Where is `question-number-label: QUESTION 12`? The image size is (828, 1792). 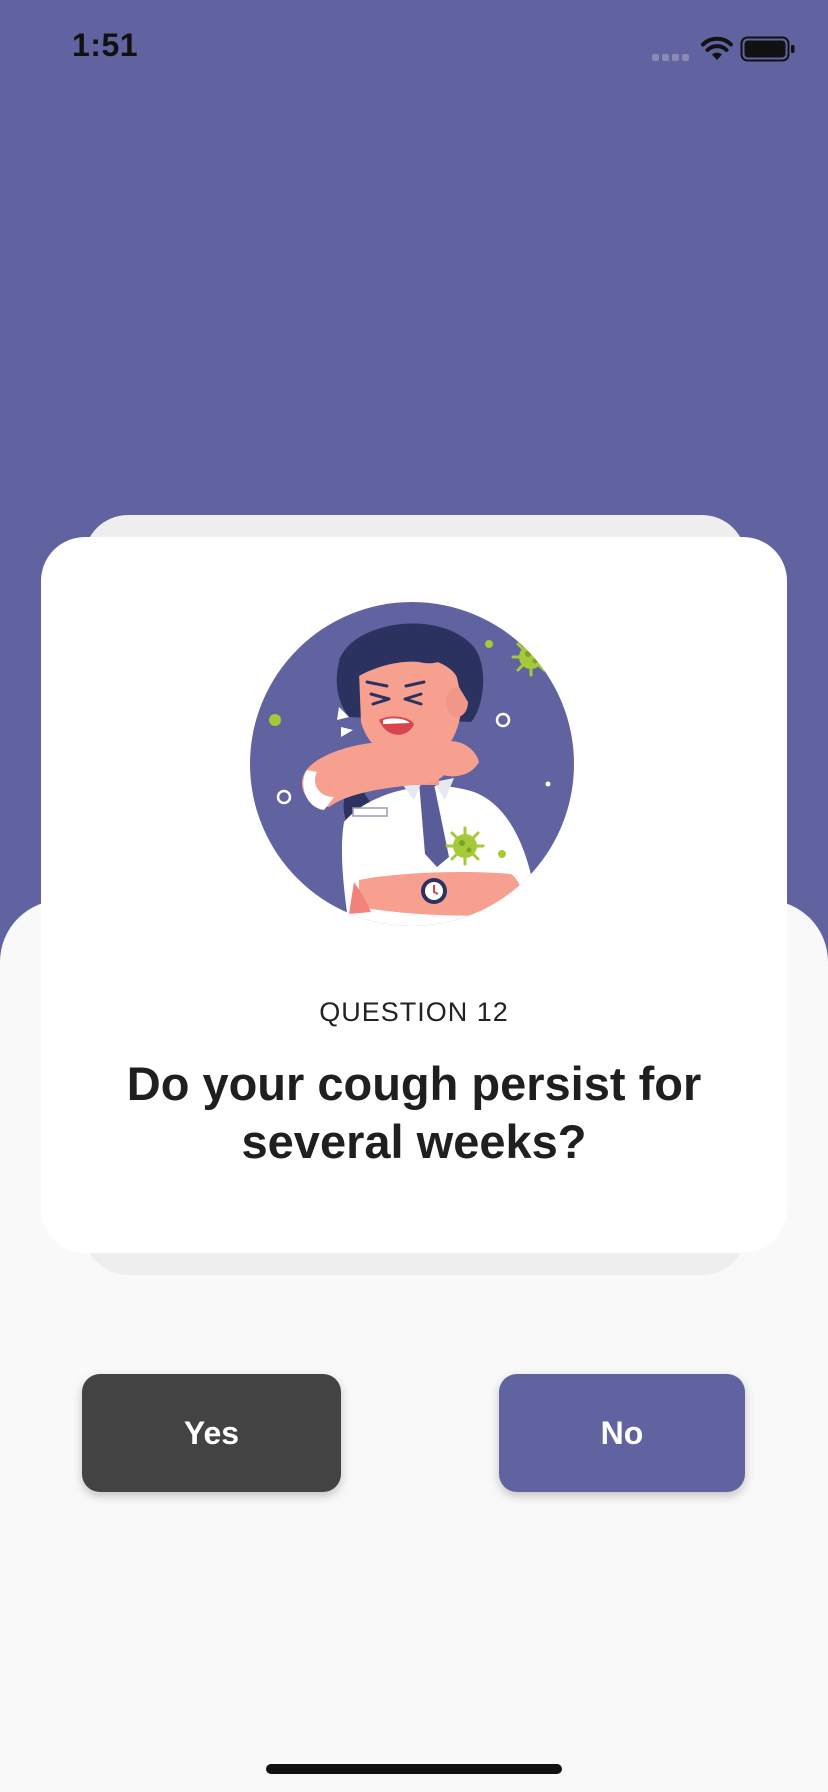
question-number-label: QUESTION 12 is located at coordinates (414, 1012).